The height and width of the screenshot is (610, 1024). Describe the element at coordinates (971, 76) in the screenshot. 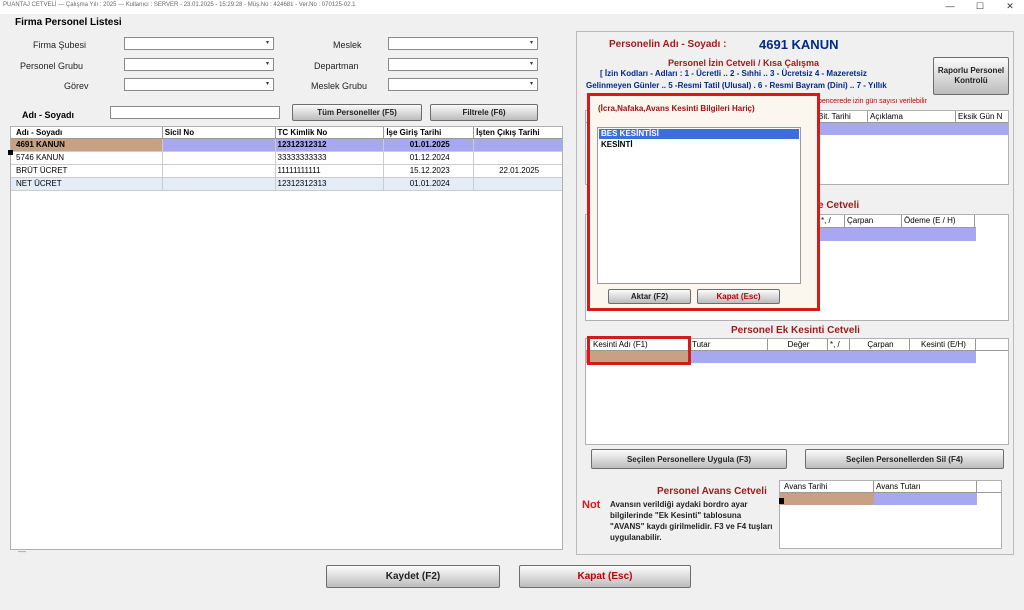

I see `raporlu-kontrol-button: Raporlu Personel Kontrolü` at that location.